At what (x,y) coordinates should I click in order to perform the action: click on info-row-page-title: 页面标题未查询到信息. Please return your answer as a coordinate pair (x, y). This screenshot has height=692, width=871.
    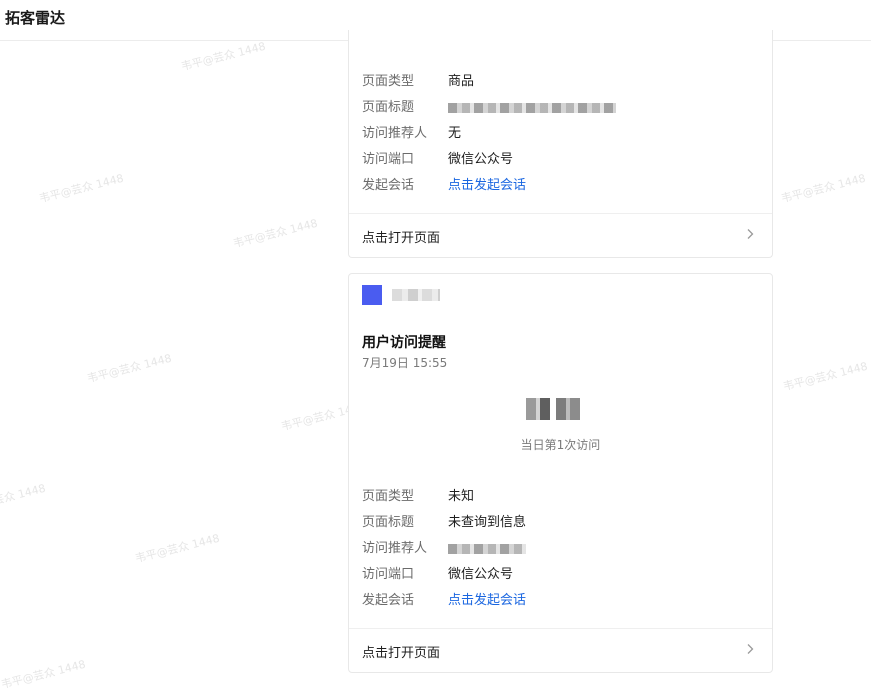
    Looking at the image, I should click on (444, 523).